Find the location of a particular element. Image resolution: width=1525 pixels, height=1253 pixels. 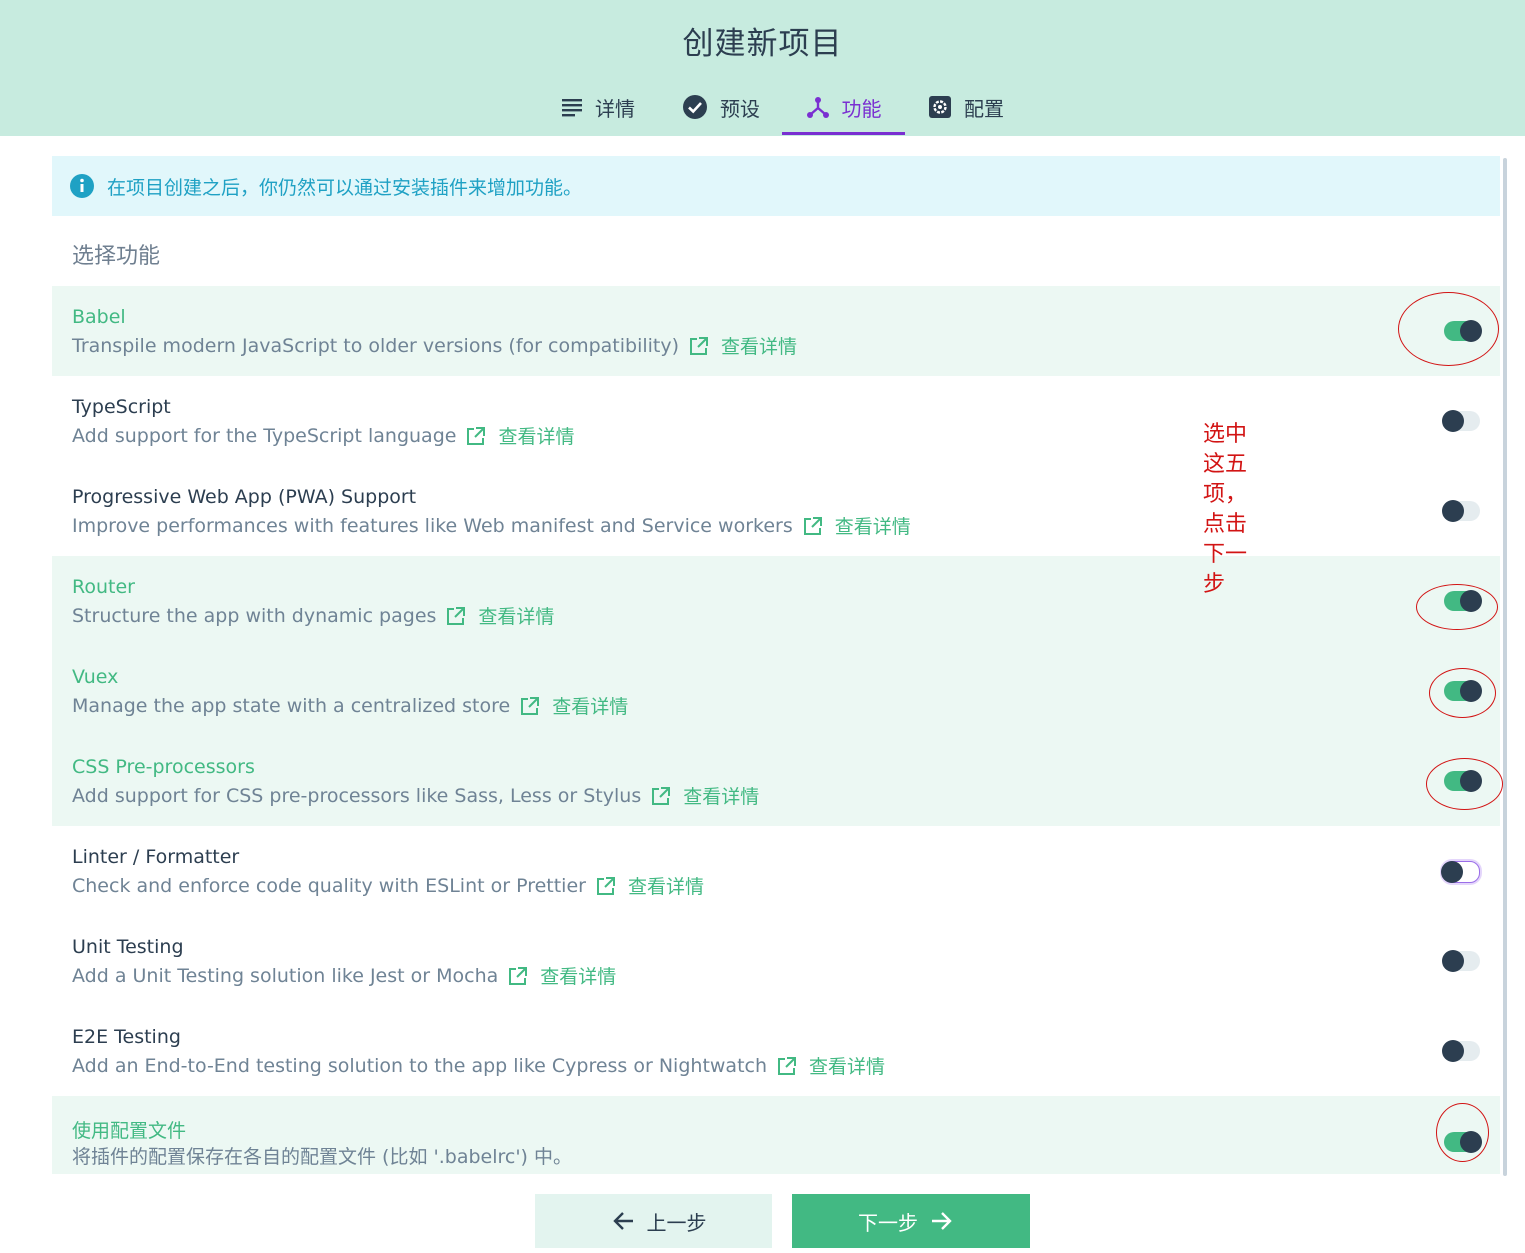

next-button-label: 下一步 is located at coordinates (888, 1222).